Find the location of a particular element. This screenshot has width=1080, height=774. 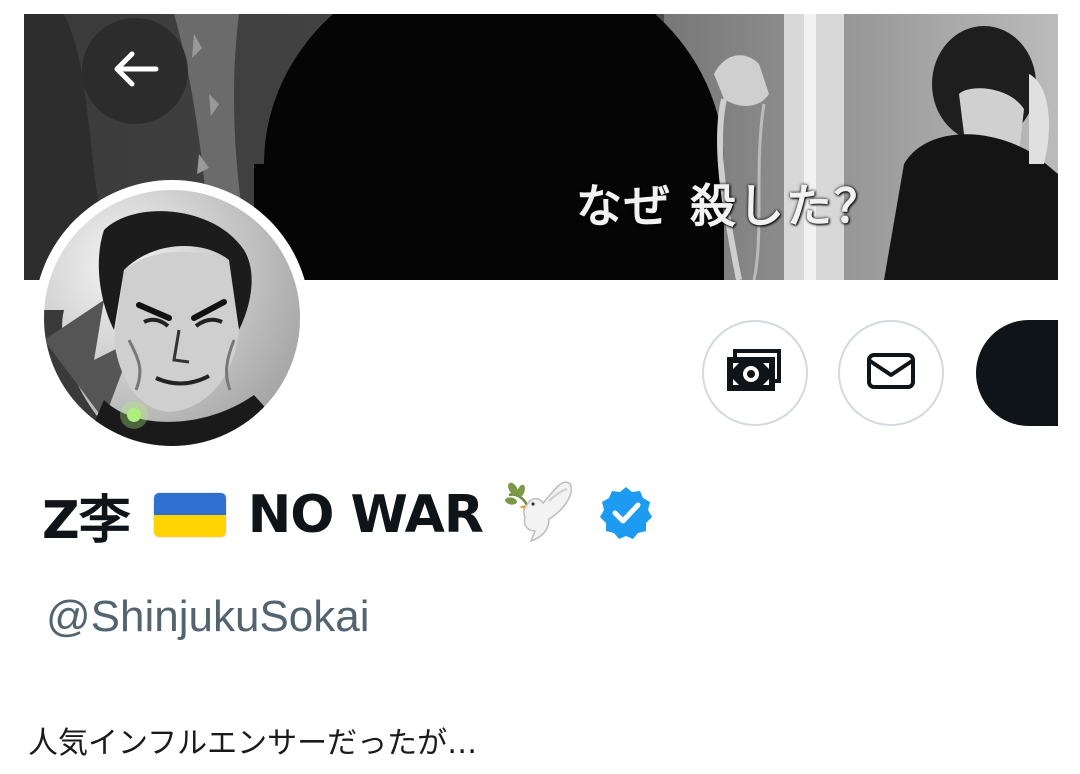

money-tips-icon is located at coordinates (755, 373).